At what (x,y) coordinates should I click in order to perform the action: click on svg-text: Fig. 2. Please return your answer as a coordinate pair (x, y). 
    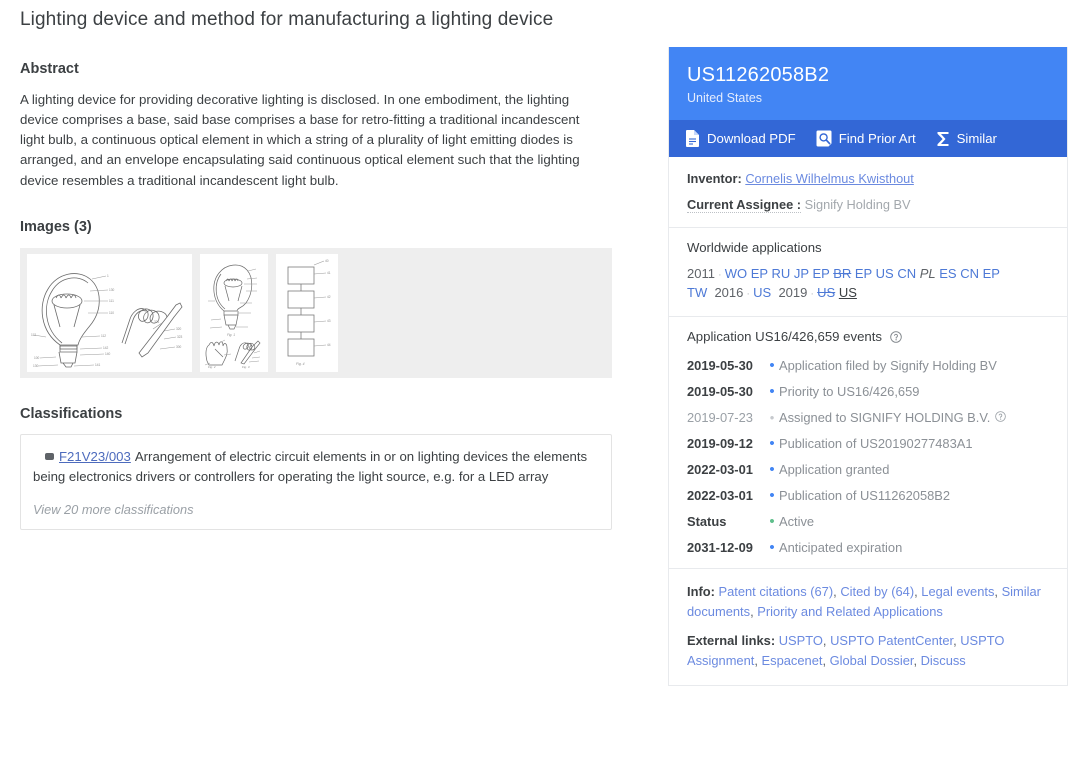
    Looking at the image, I should click on (212, 367).